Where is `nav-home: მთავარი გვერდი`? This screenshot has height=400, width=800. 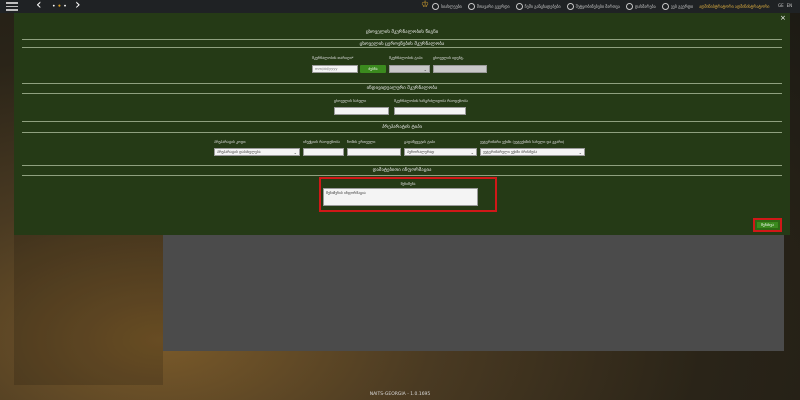
nav-home: მთავარი გვერდი is located at coordinates (488, 6).